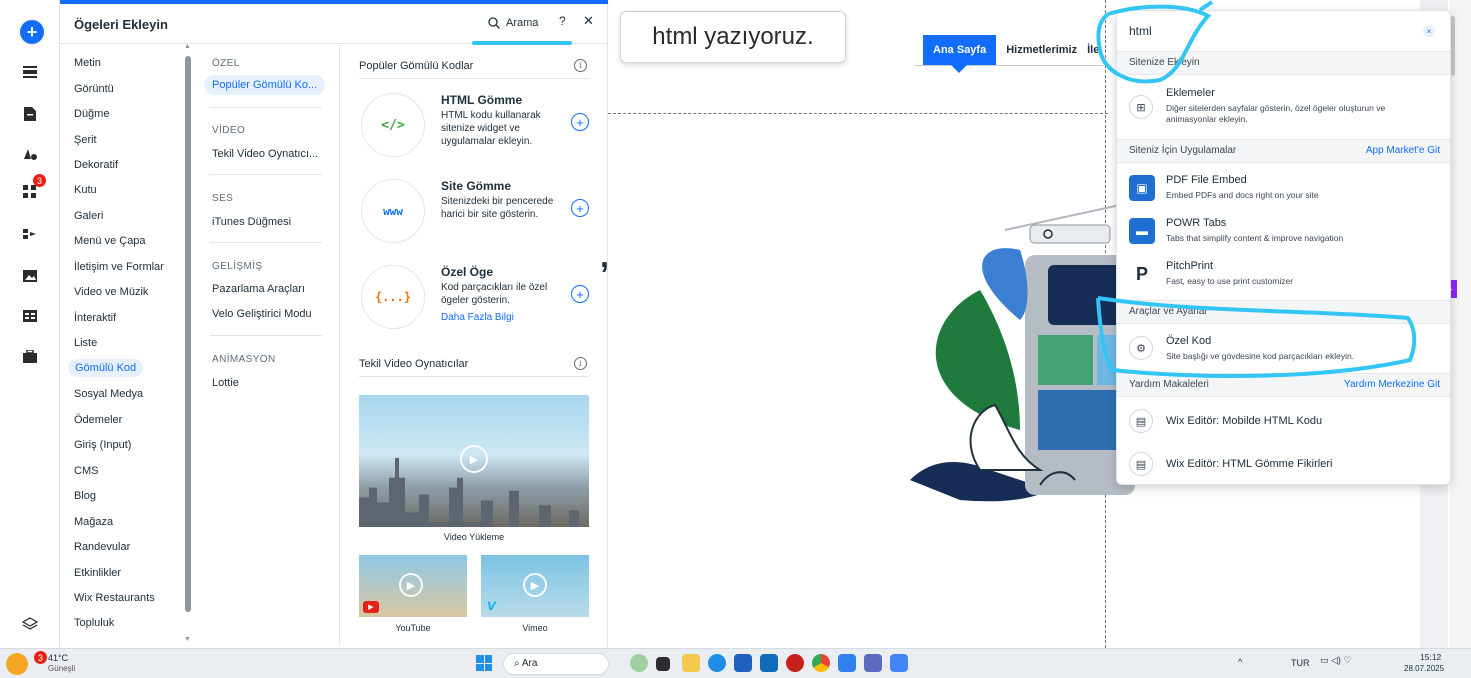 This screenshot has width=1471, height=678. I want to click on scroll-down-arrow-icon: ▼, so click(187, 639).